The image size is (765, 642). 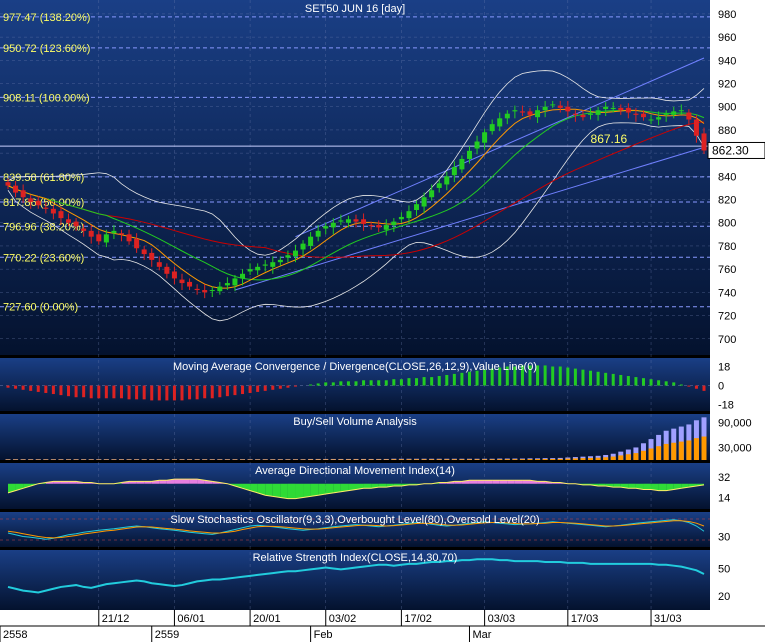 I want to click on x-tick-label: 17/02, so click(x=418, y=619).